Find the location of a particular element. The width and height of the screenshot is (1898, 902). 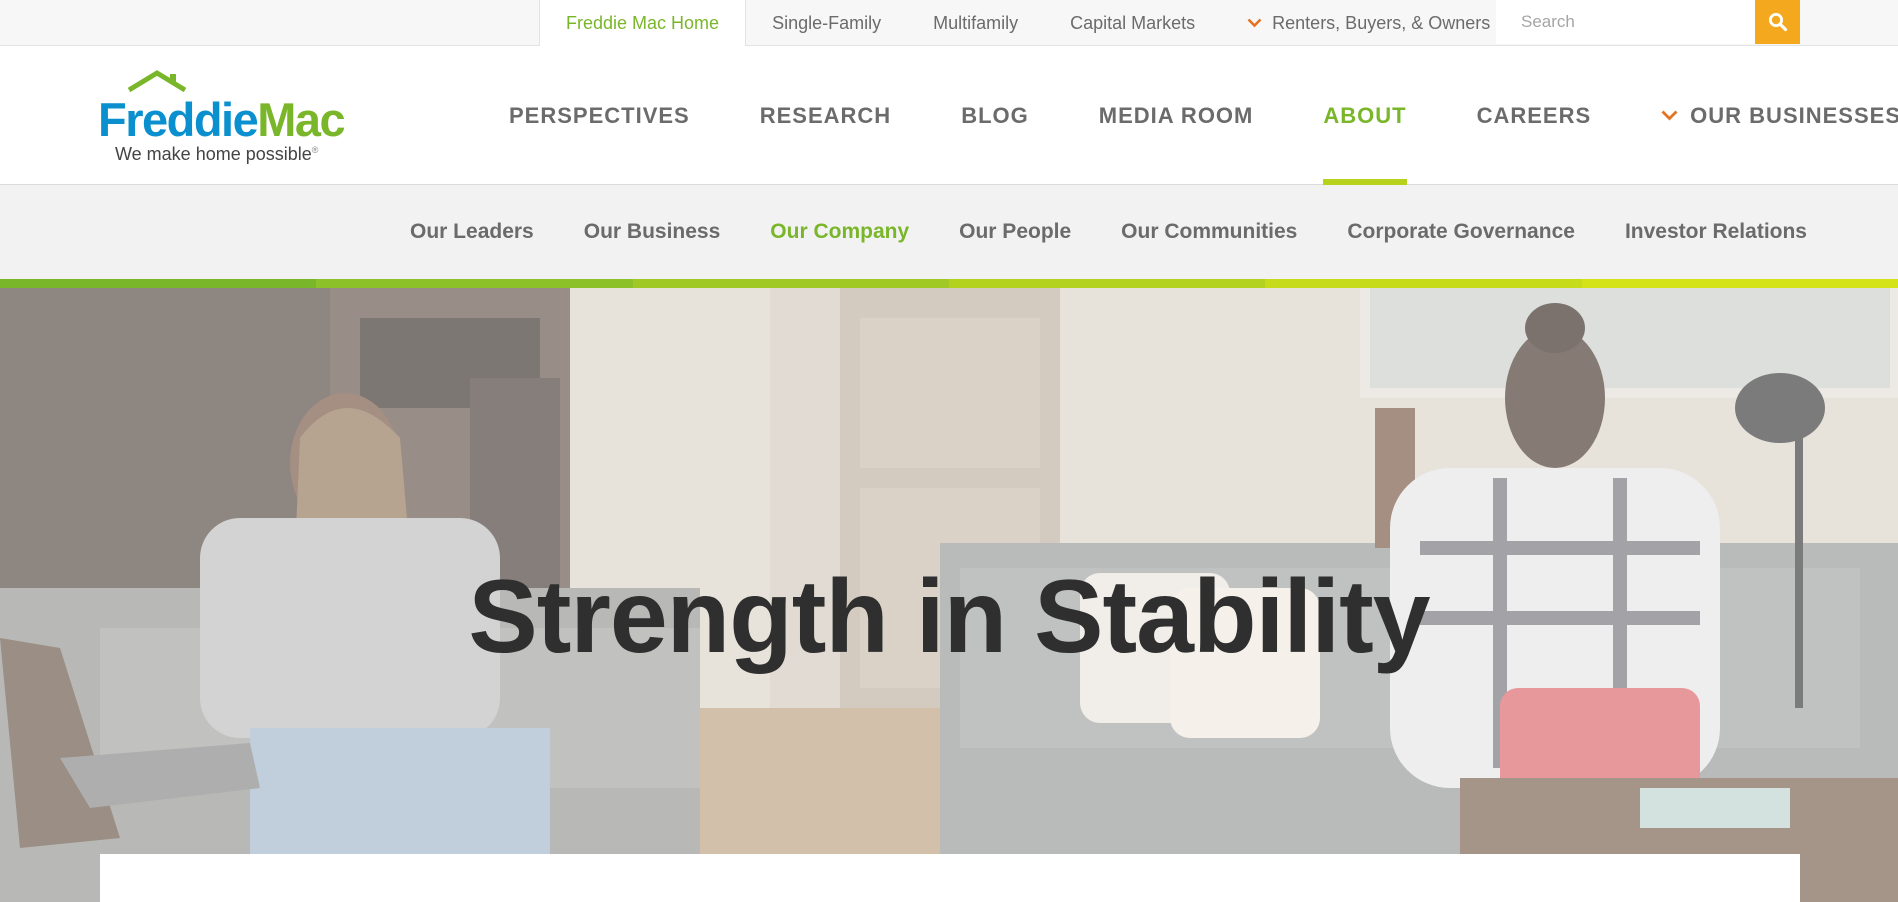

search-button is located at coordinates (1777, 22).